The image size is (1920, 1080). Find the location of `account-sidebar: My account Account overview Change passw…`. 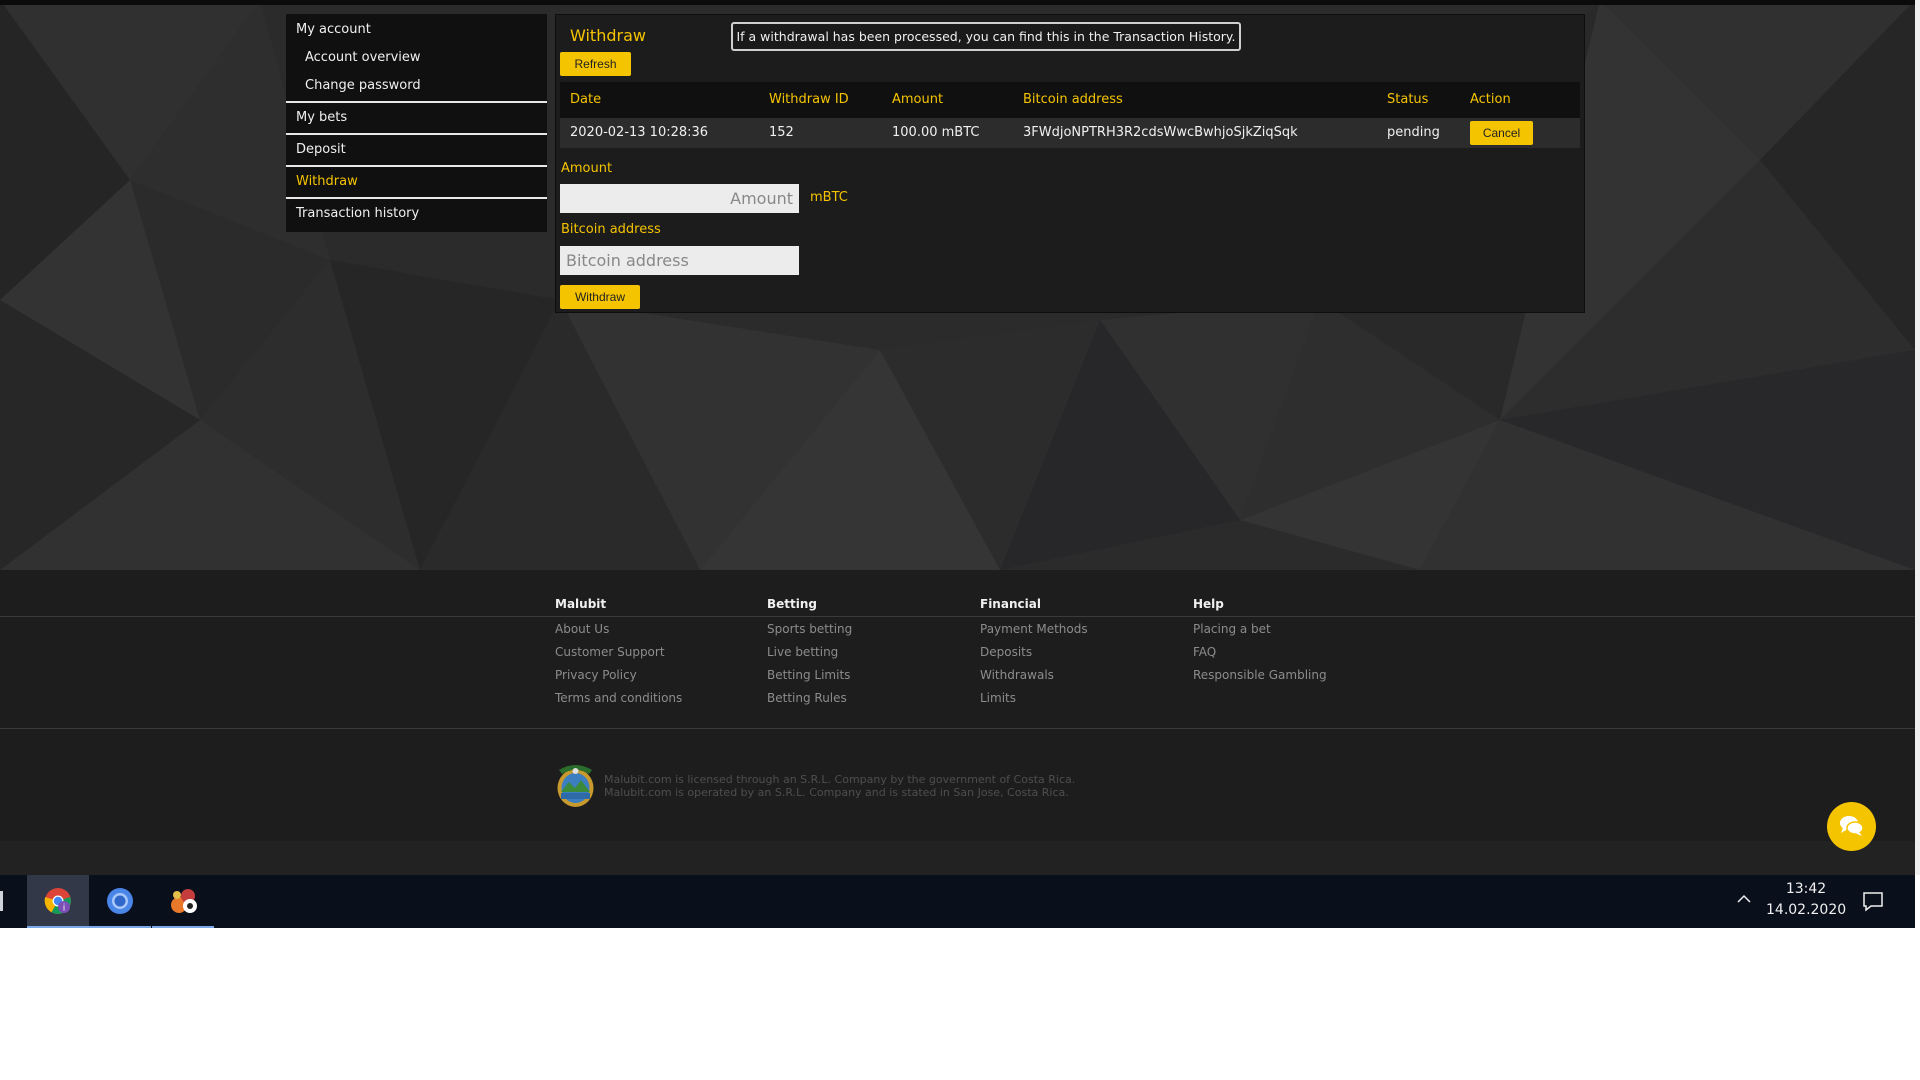

account-sidebar: My account Account overview Change passw… is located at coordinates (416, 123).